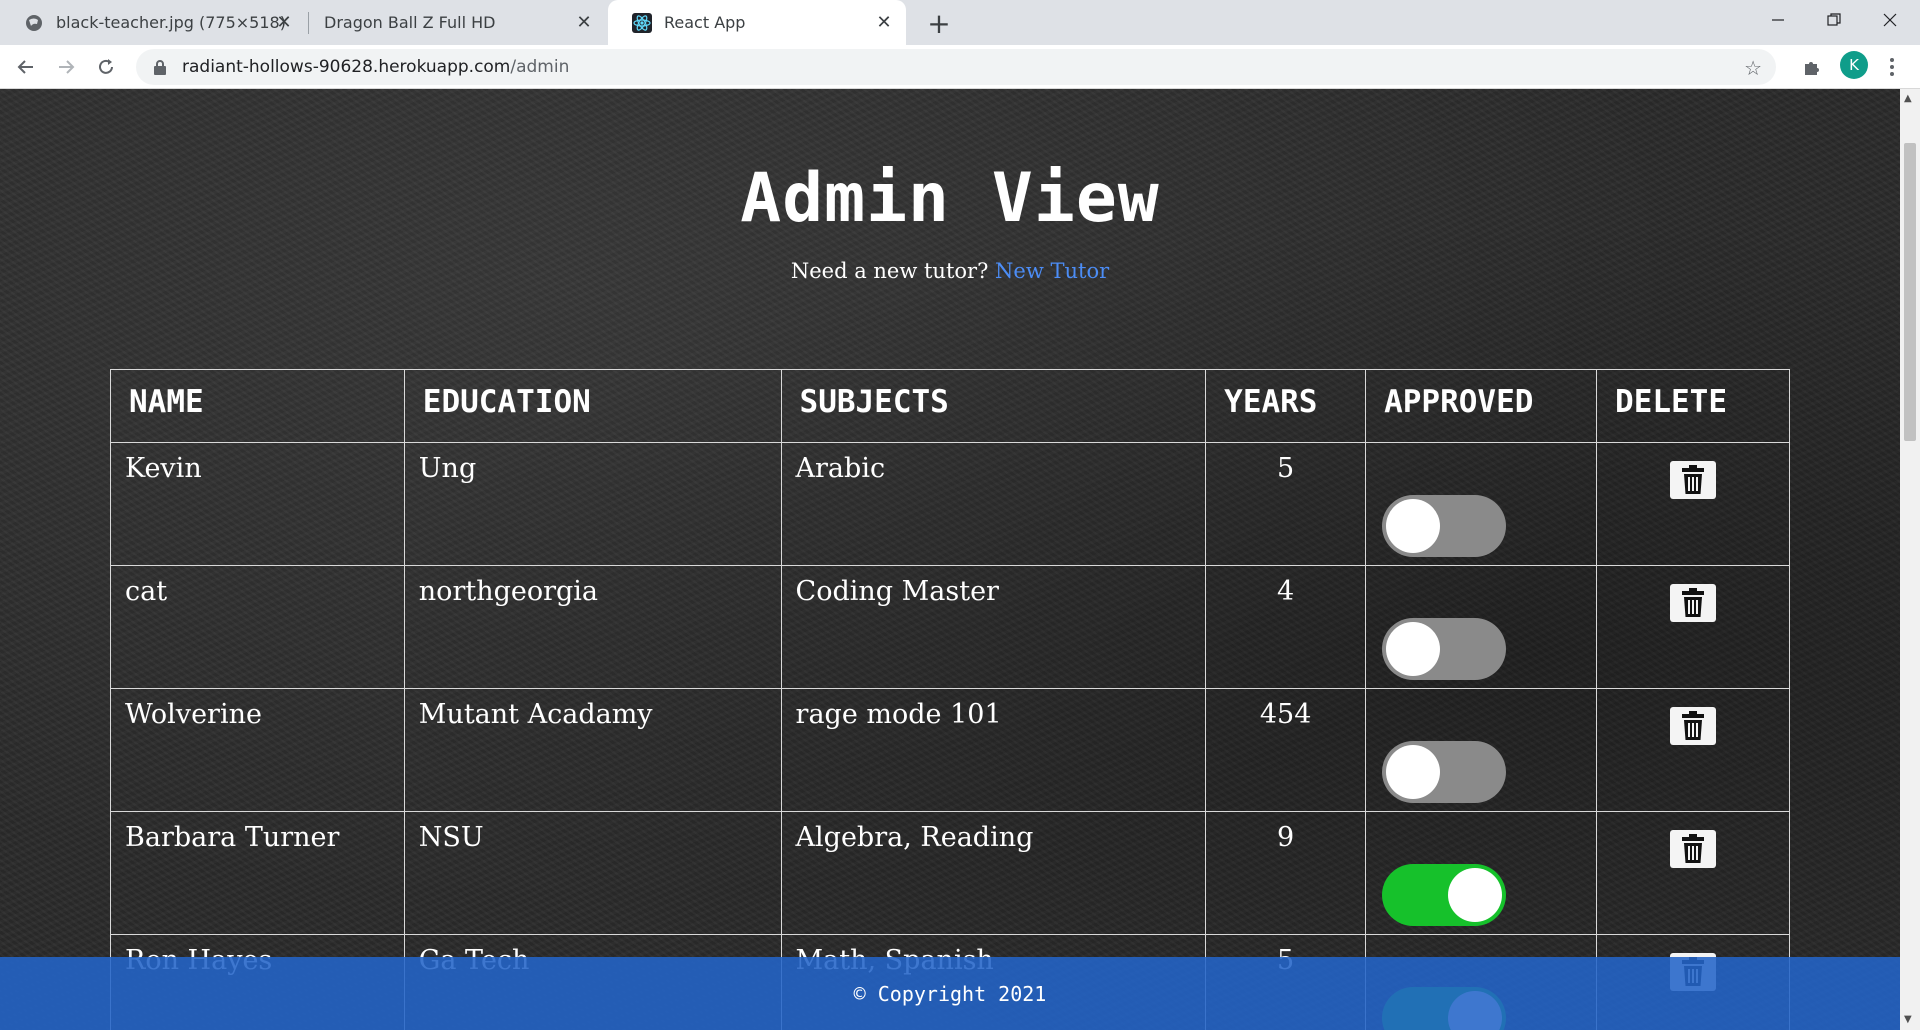 The image size is (1920, 1030). I want to click on table-row: Barbara Turner NSU Algebra, Reading 9, so click(950, 873).